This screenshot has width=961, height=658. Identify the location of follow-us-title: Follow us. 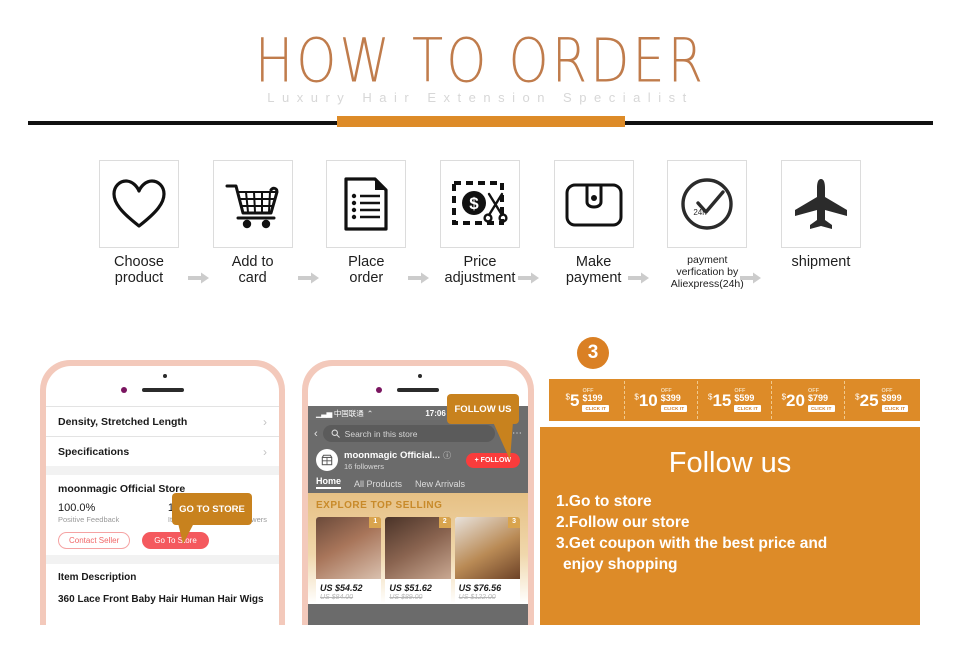
(730, 463).